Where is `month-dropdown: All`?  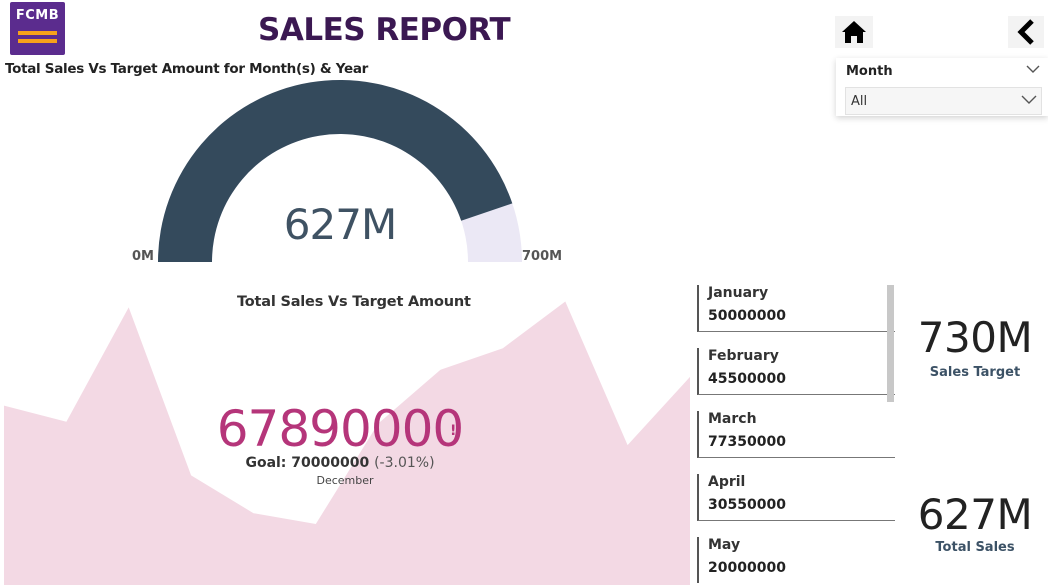 month-dropdown: All is located at coordinates (943, 101).